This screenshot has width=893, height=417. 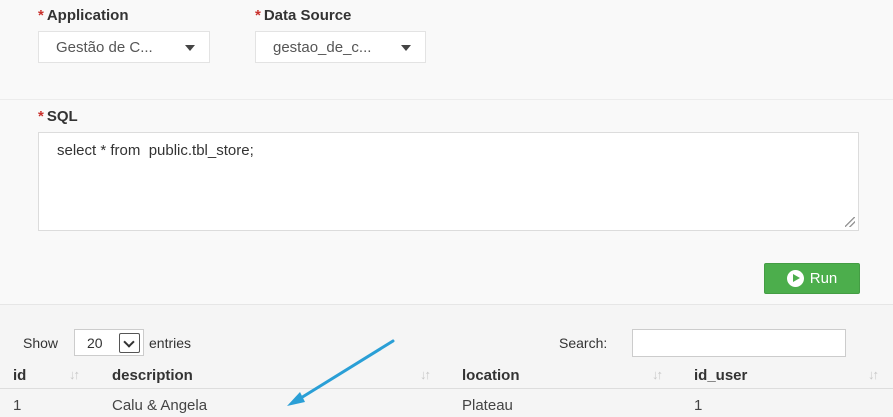 I want to click on sql-text: select * from public.tbl_store;, so click(x=155, y=150).